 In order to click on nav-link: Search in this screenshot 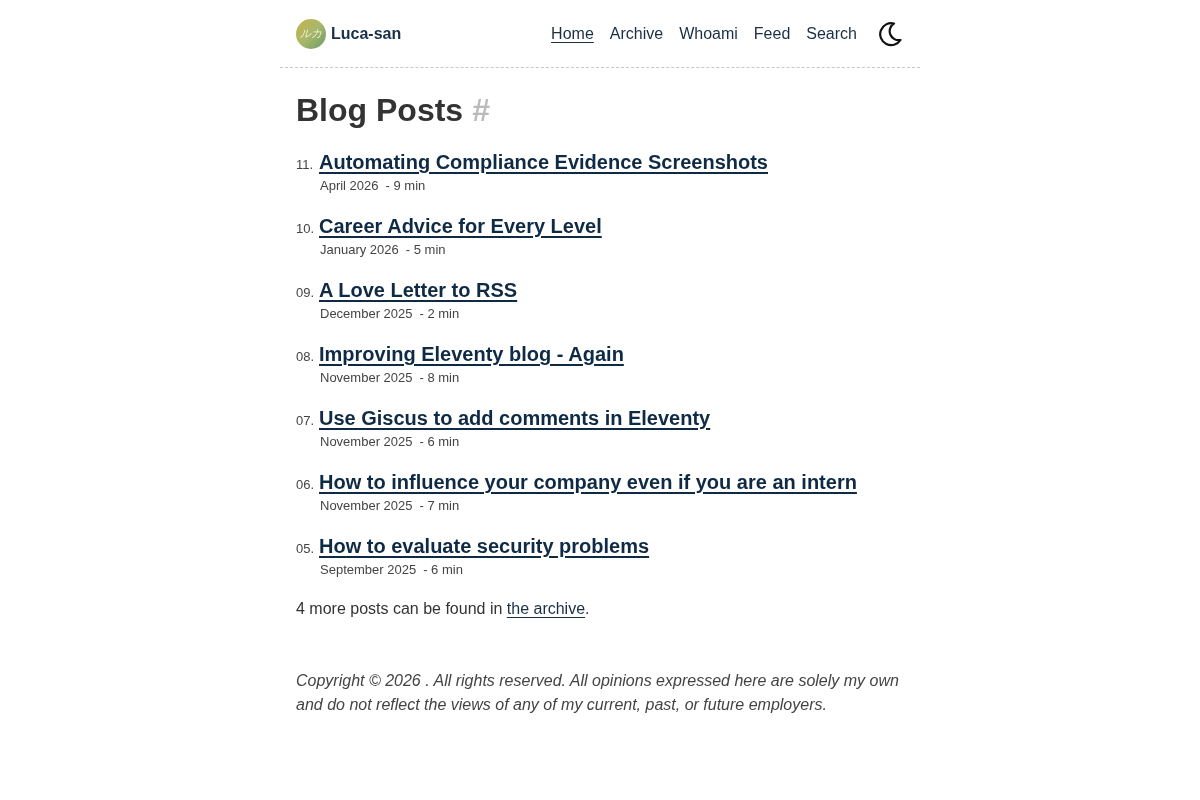, I will do `click(831, 33)`.